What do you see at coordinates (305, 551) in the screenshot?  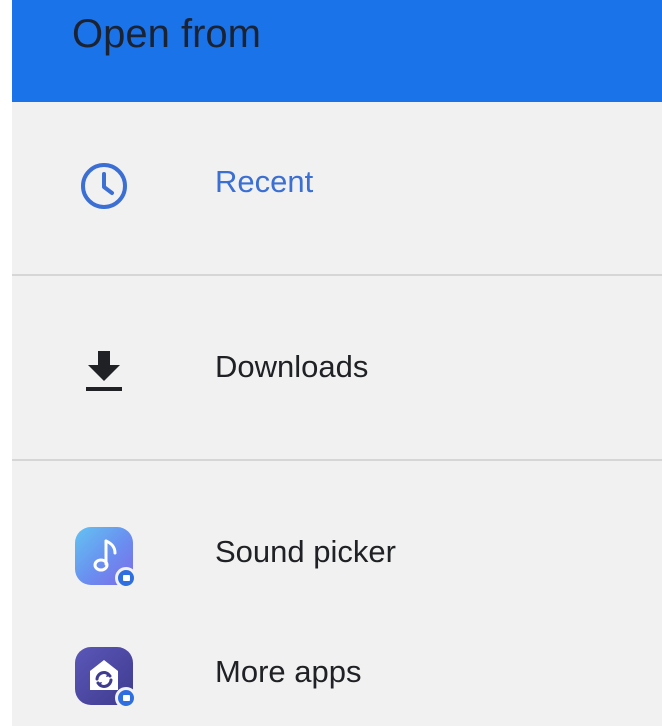 I see `root-item-label: Sound picker` at bounding box center [305, 551].